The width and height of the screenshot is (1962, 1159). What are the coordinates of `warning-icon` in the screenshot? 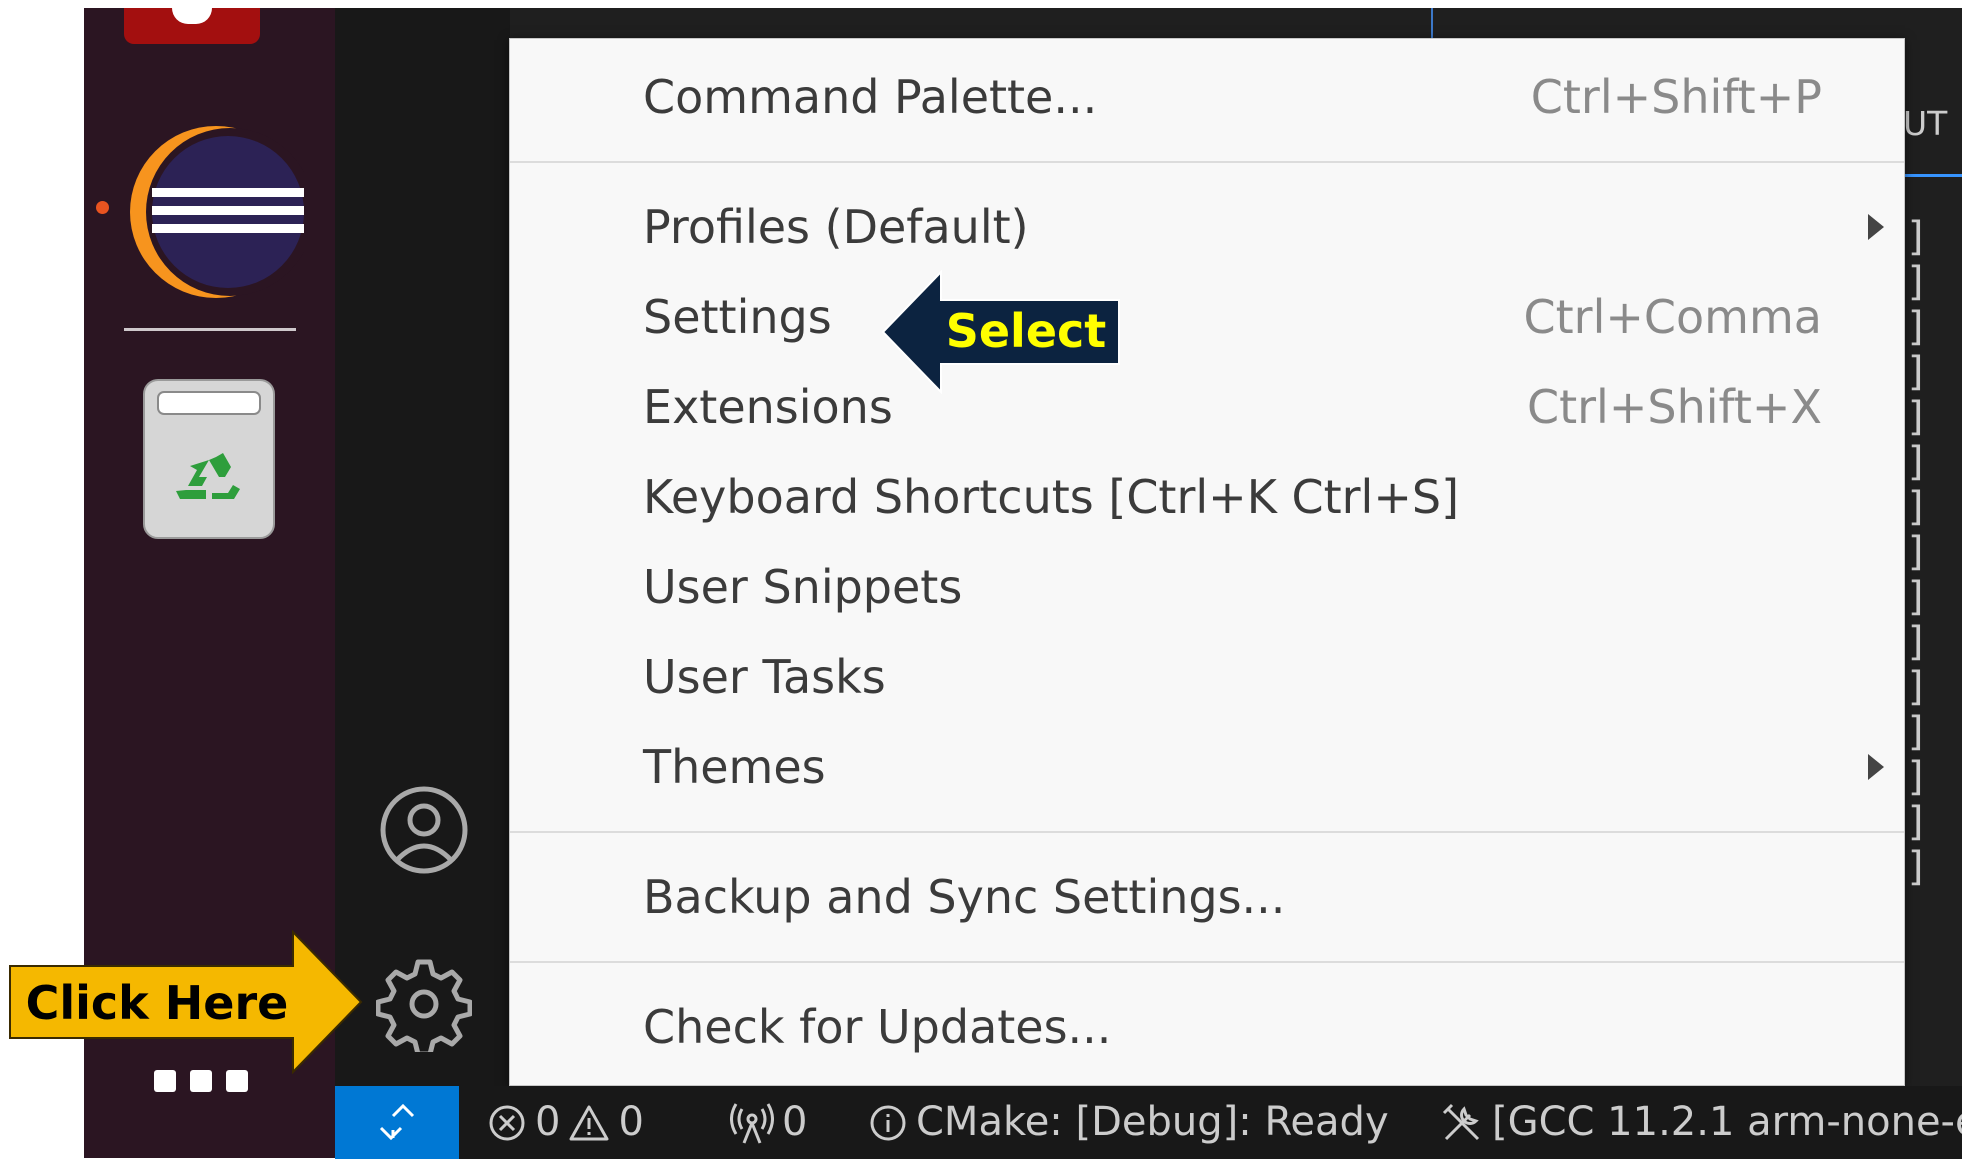 It's located at (589, 1122).